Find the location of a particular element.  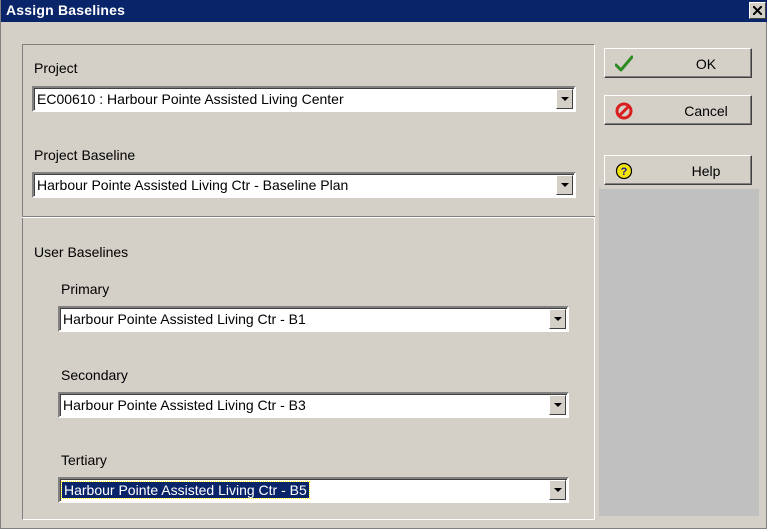

button-panel-background is located at coordinates (679, 352).